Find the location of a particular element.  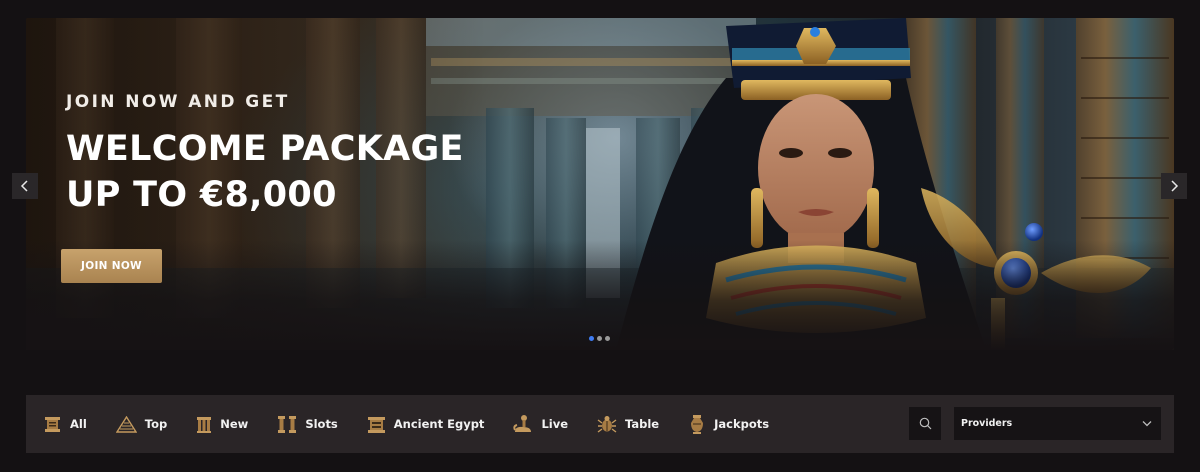

tab-label: Top is located at coordinates (156, 424).